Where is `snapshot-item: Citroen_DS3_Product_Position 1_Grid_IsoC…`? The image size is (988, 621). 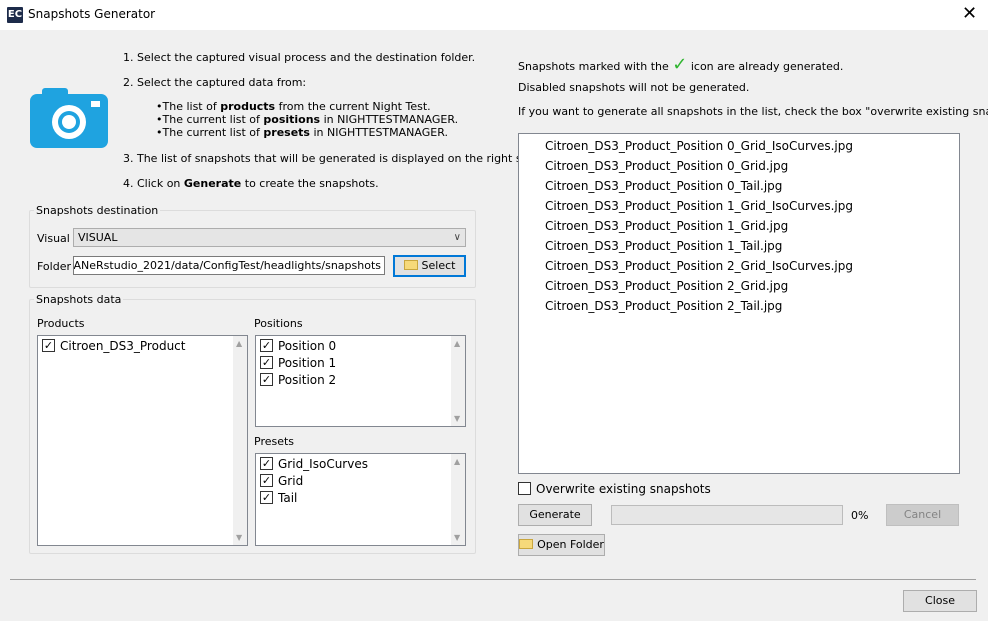 snapshot-item: Citroen_DS3_Product_Position 1_Grid_IsoC… is located at coordinates (699, 206).